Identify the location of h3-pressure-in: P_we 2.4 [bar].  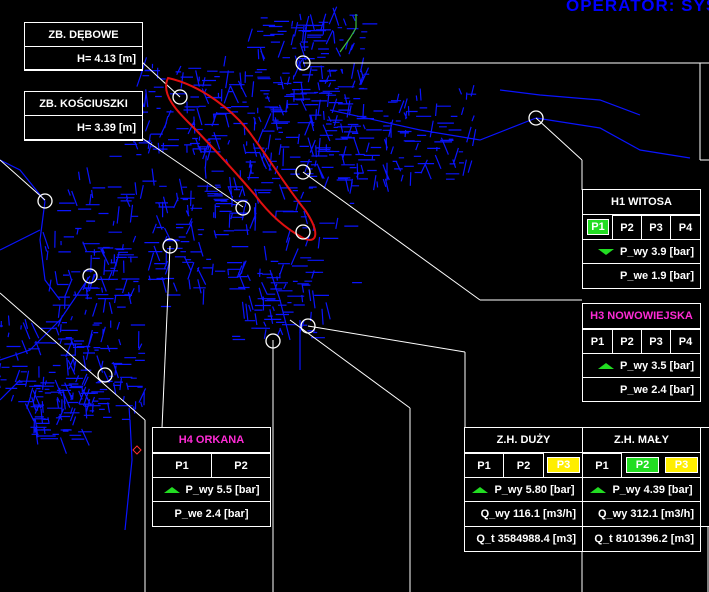
(641, 389).